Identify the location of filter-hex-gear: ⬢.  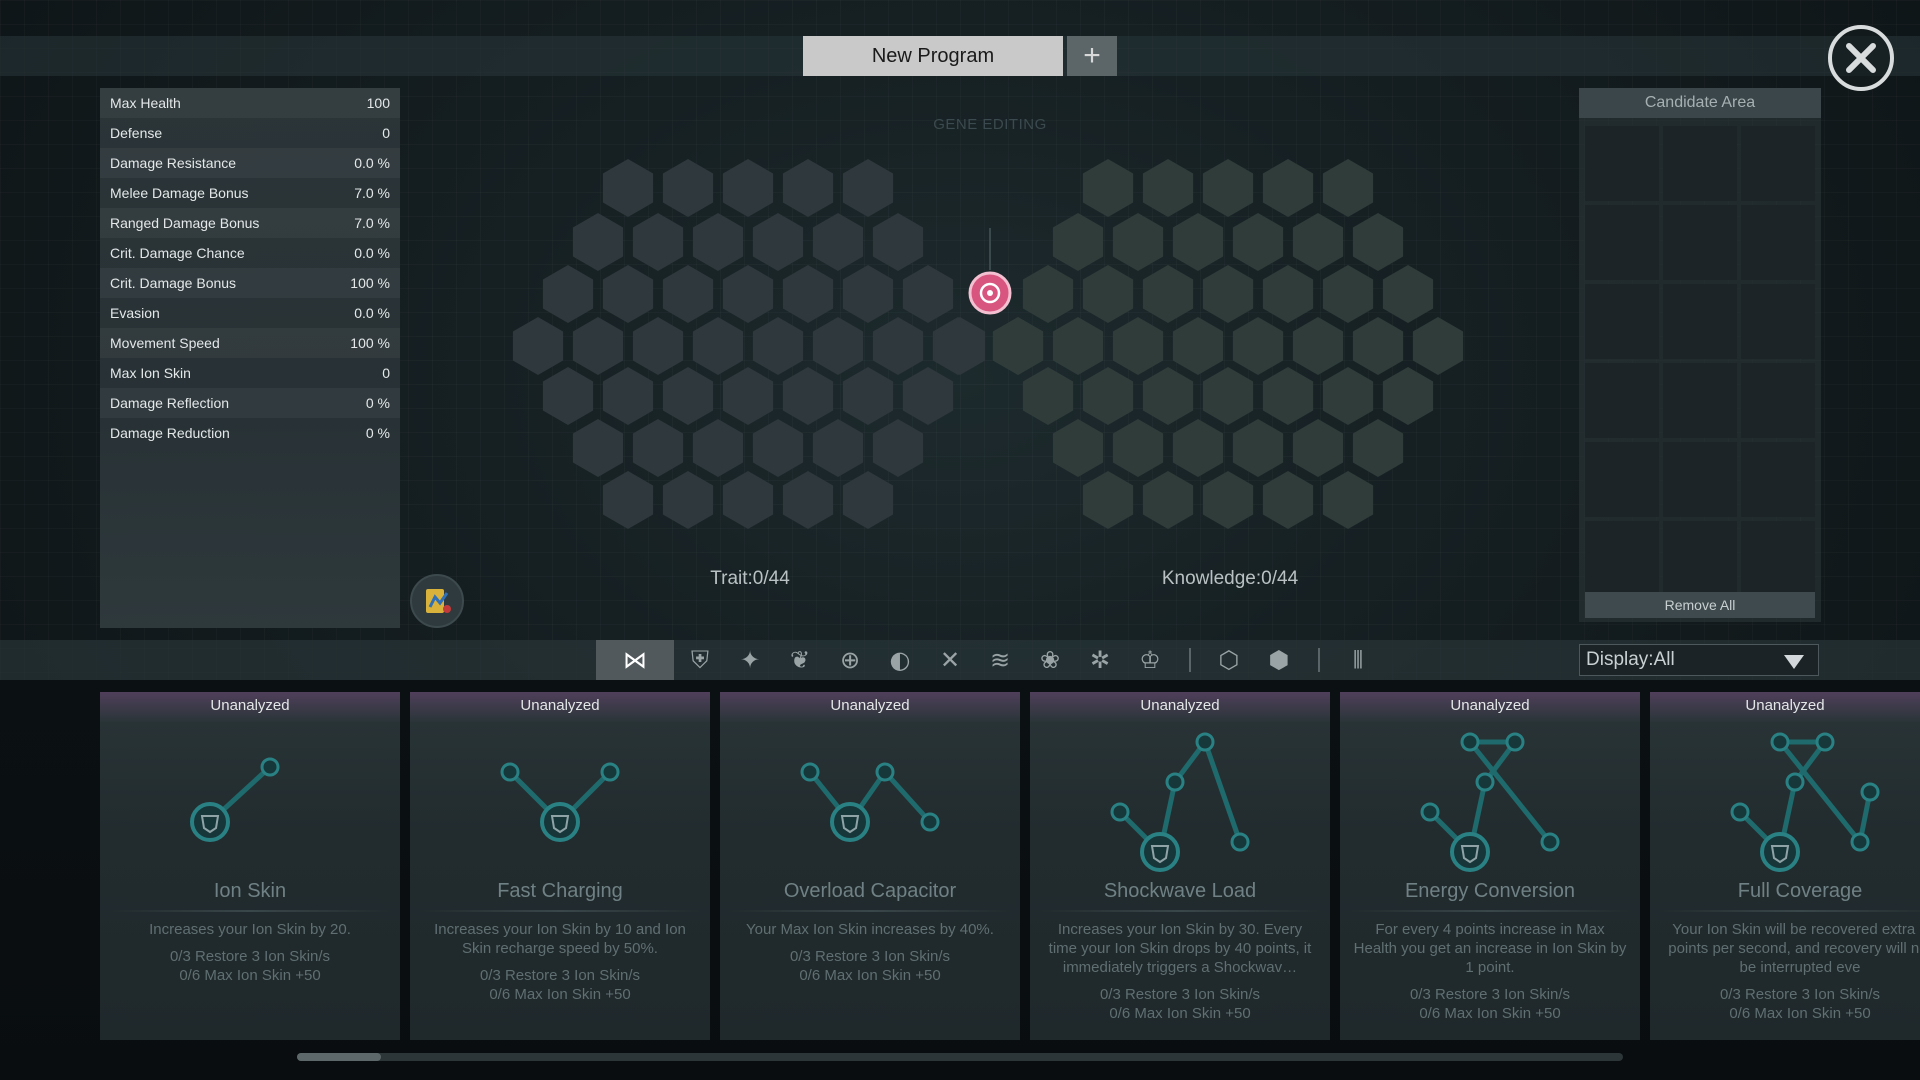
(1279, 660).